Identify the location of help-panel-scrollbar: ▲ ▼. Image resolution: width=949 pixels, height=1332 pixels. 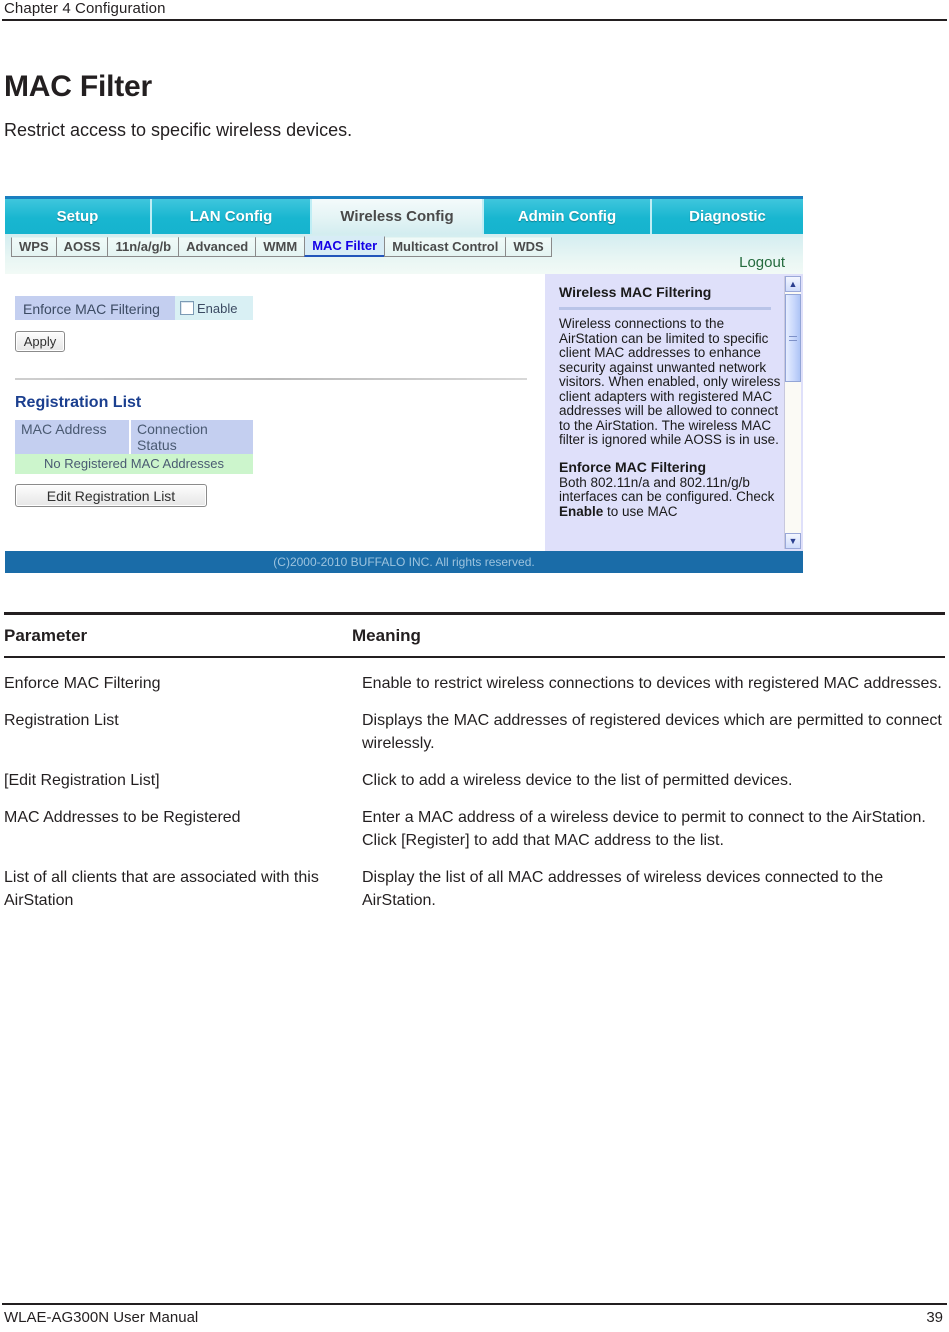
(792, 412).